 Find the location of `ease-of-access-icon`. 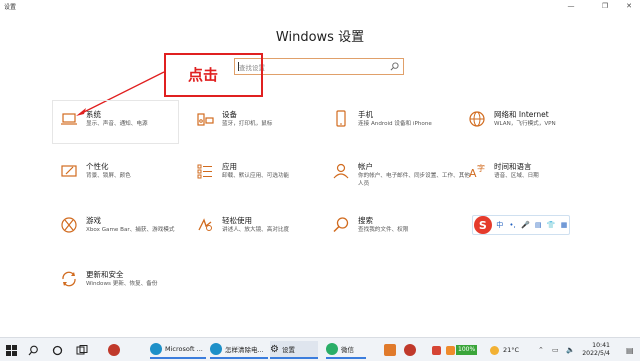

ease-of-access-icon is located at coordinates (205, 225).